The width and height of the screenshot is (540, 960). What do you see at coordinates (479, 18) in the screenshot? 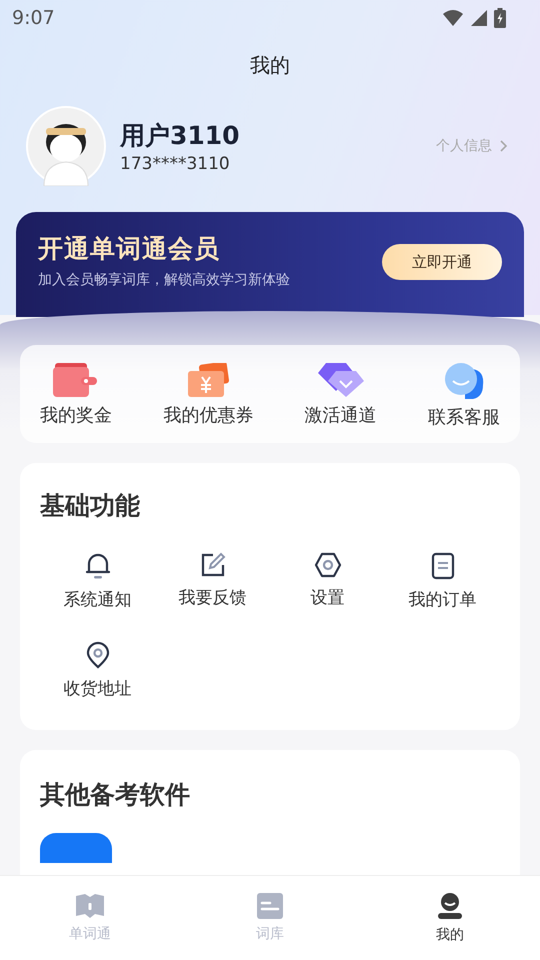
I see `signal-icon` at bounding box center [479, 18].